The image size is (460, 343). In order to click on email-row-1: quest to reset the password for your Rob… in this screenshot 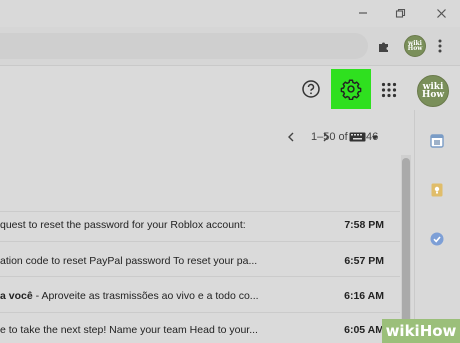, I will do `click(200, 226)`.